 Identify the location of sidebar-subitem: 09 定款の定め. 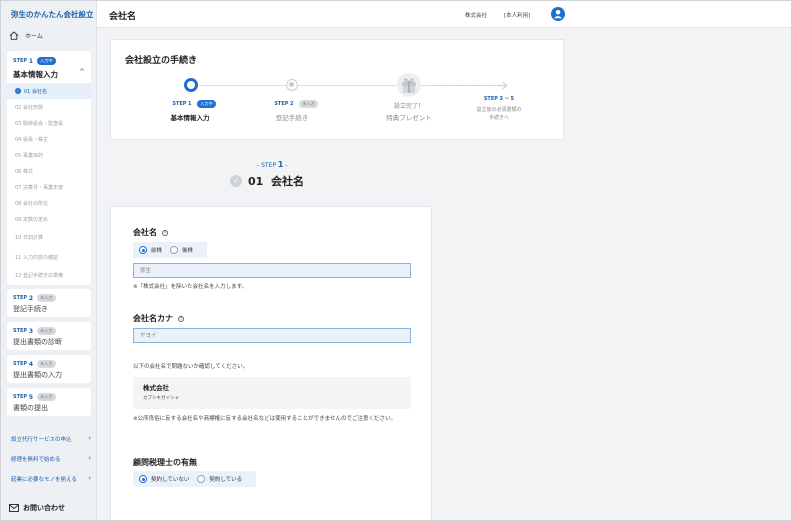
(49, 219).